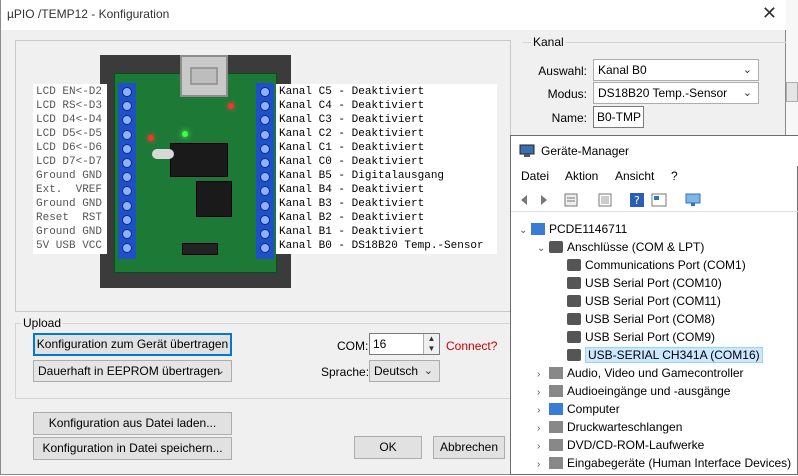 The image size is (798, 476). I want to click on tree-item: › Audioeingänge und -ausgänge, so click(633, 391).